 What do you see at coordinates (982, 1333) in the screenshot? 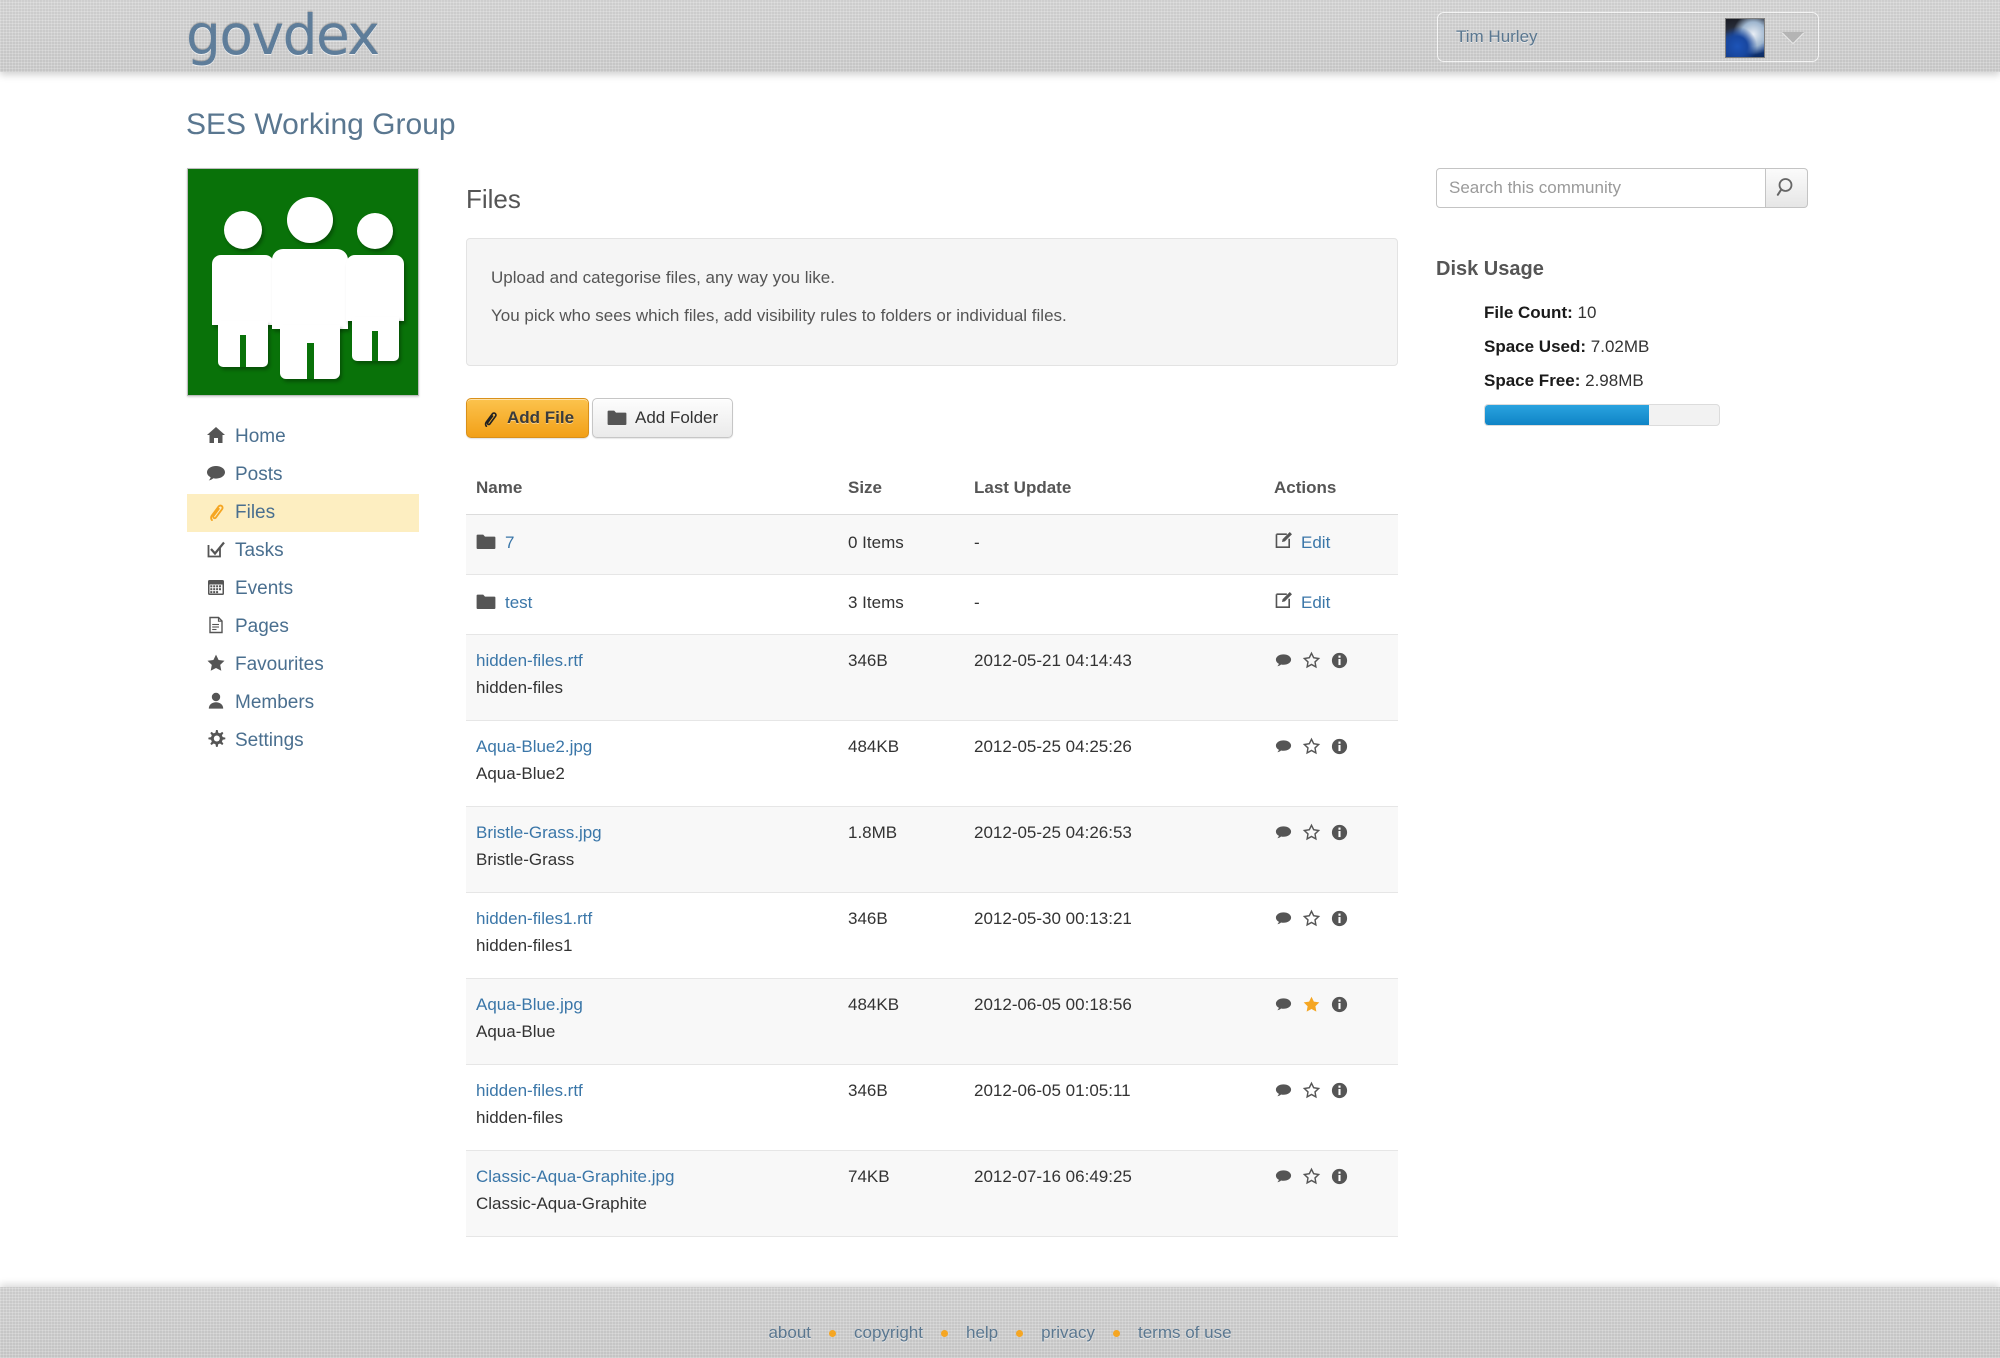
I see `footer-link-help: help` at bounding box center [982, 1333].